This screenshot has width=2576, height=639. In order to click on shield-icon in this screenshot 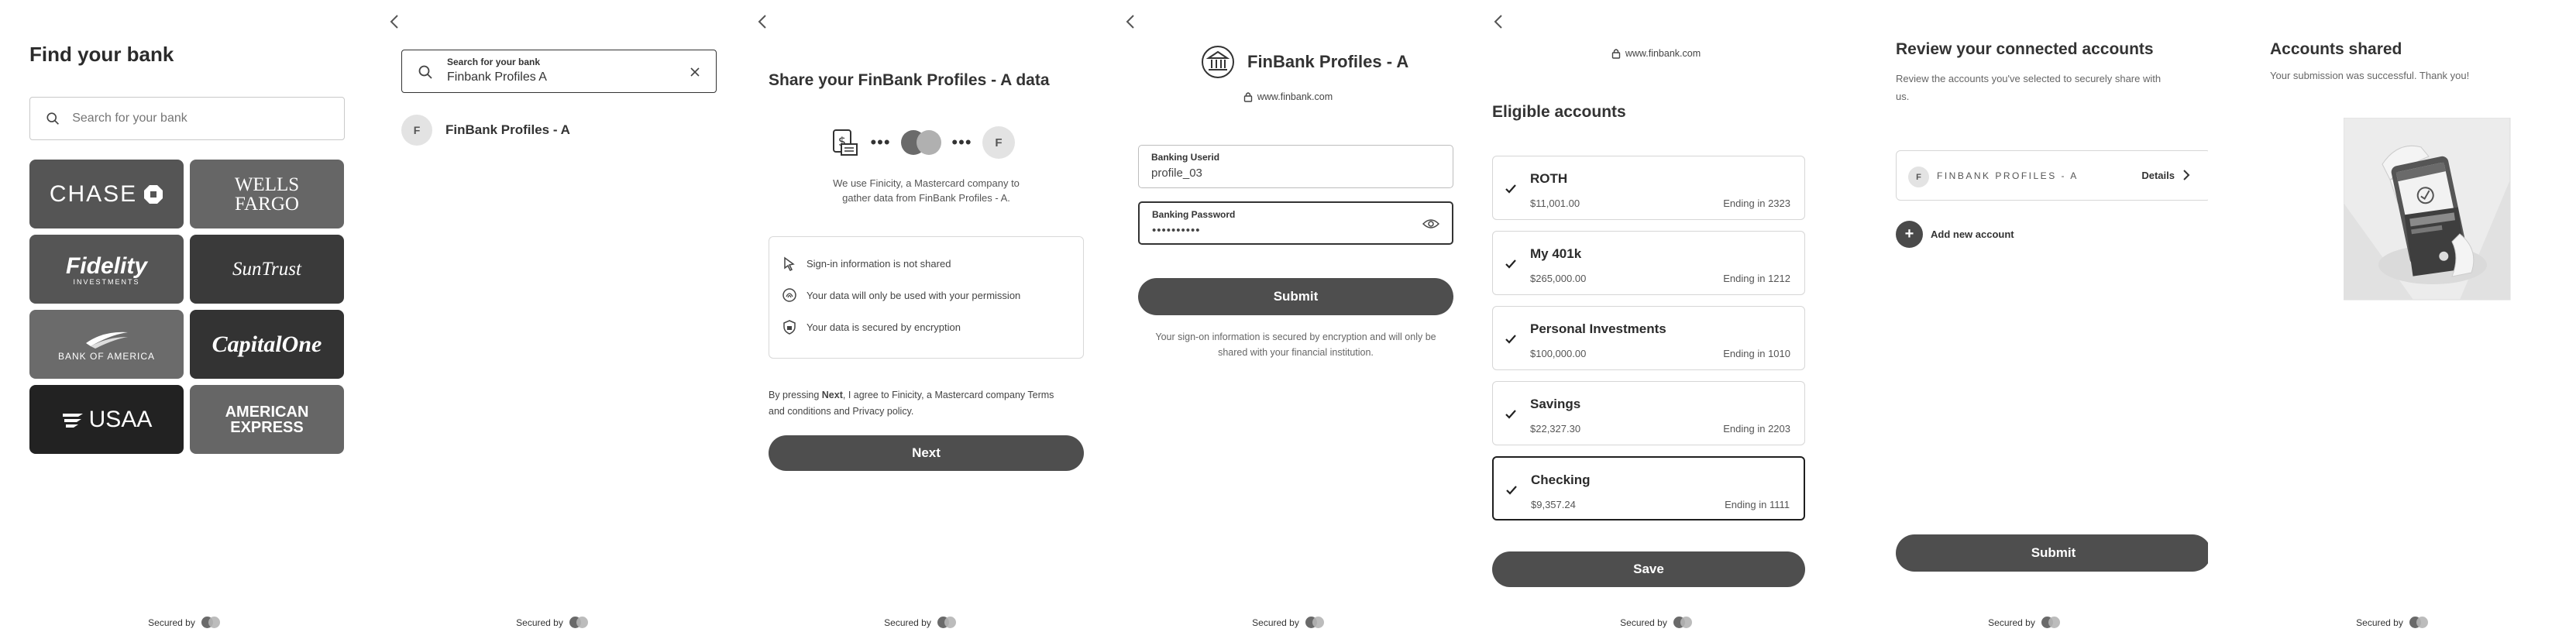, I will do `click(789, 327)`.